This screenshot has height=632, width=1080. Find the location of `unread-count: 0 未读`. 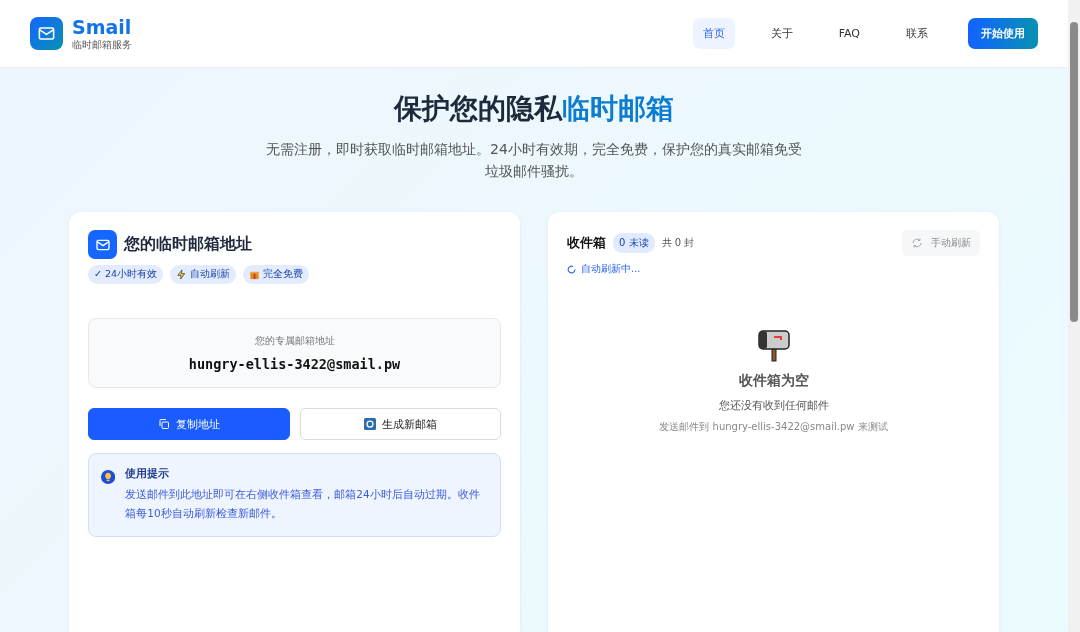

unread-count: 0 未读 is located at coordinates (634, 243).